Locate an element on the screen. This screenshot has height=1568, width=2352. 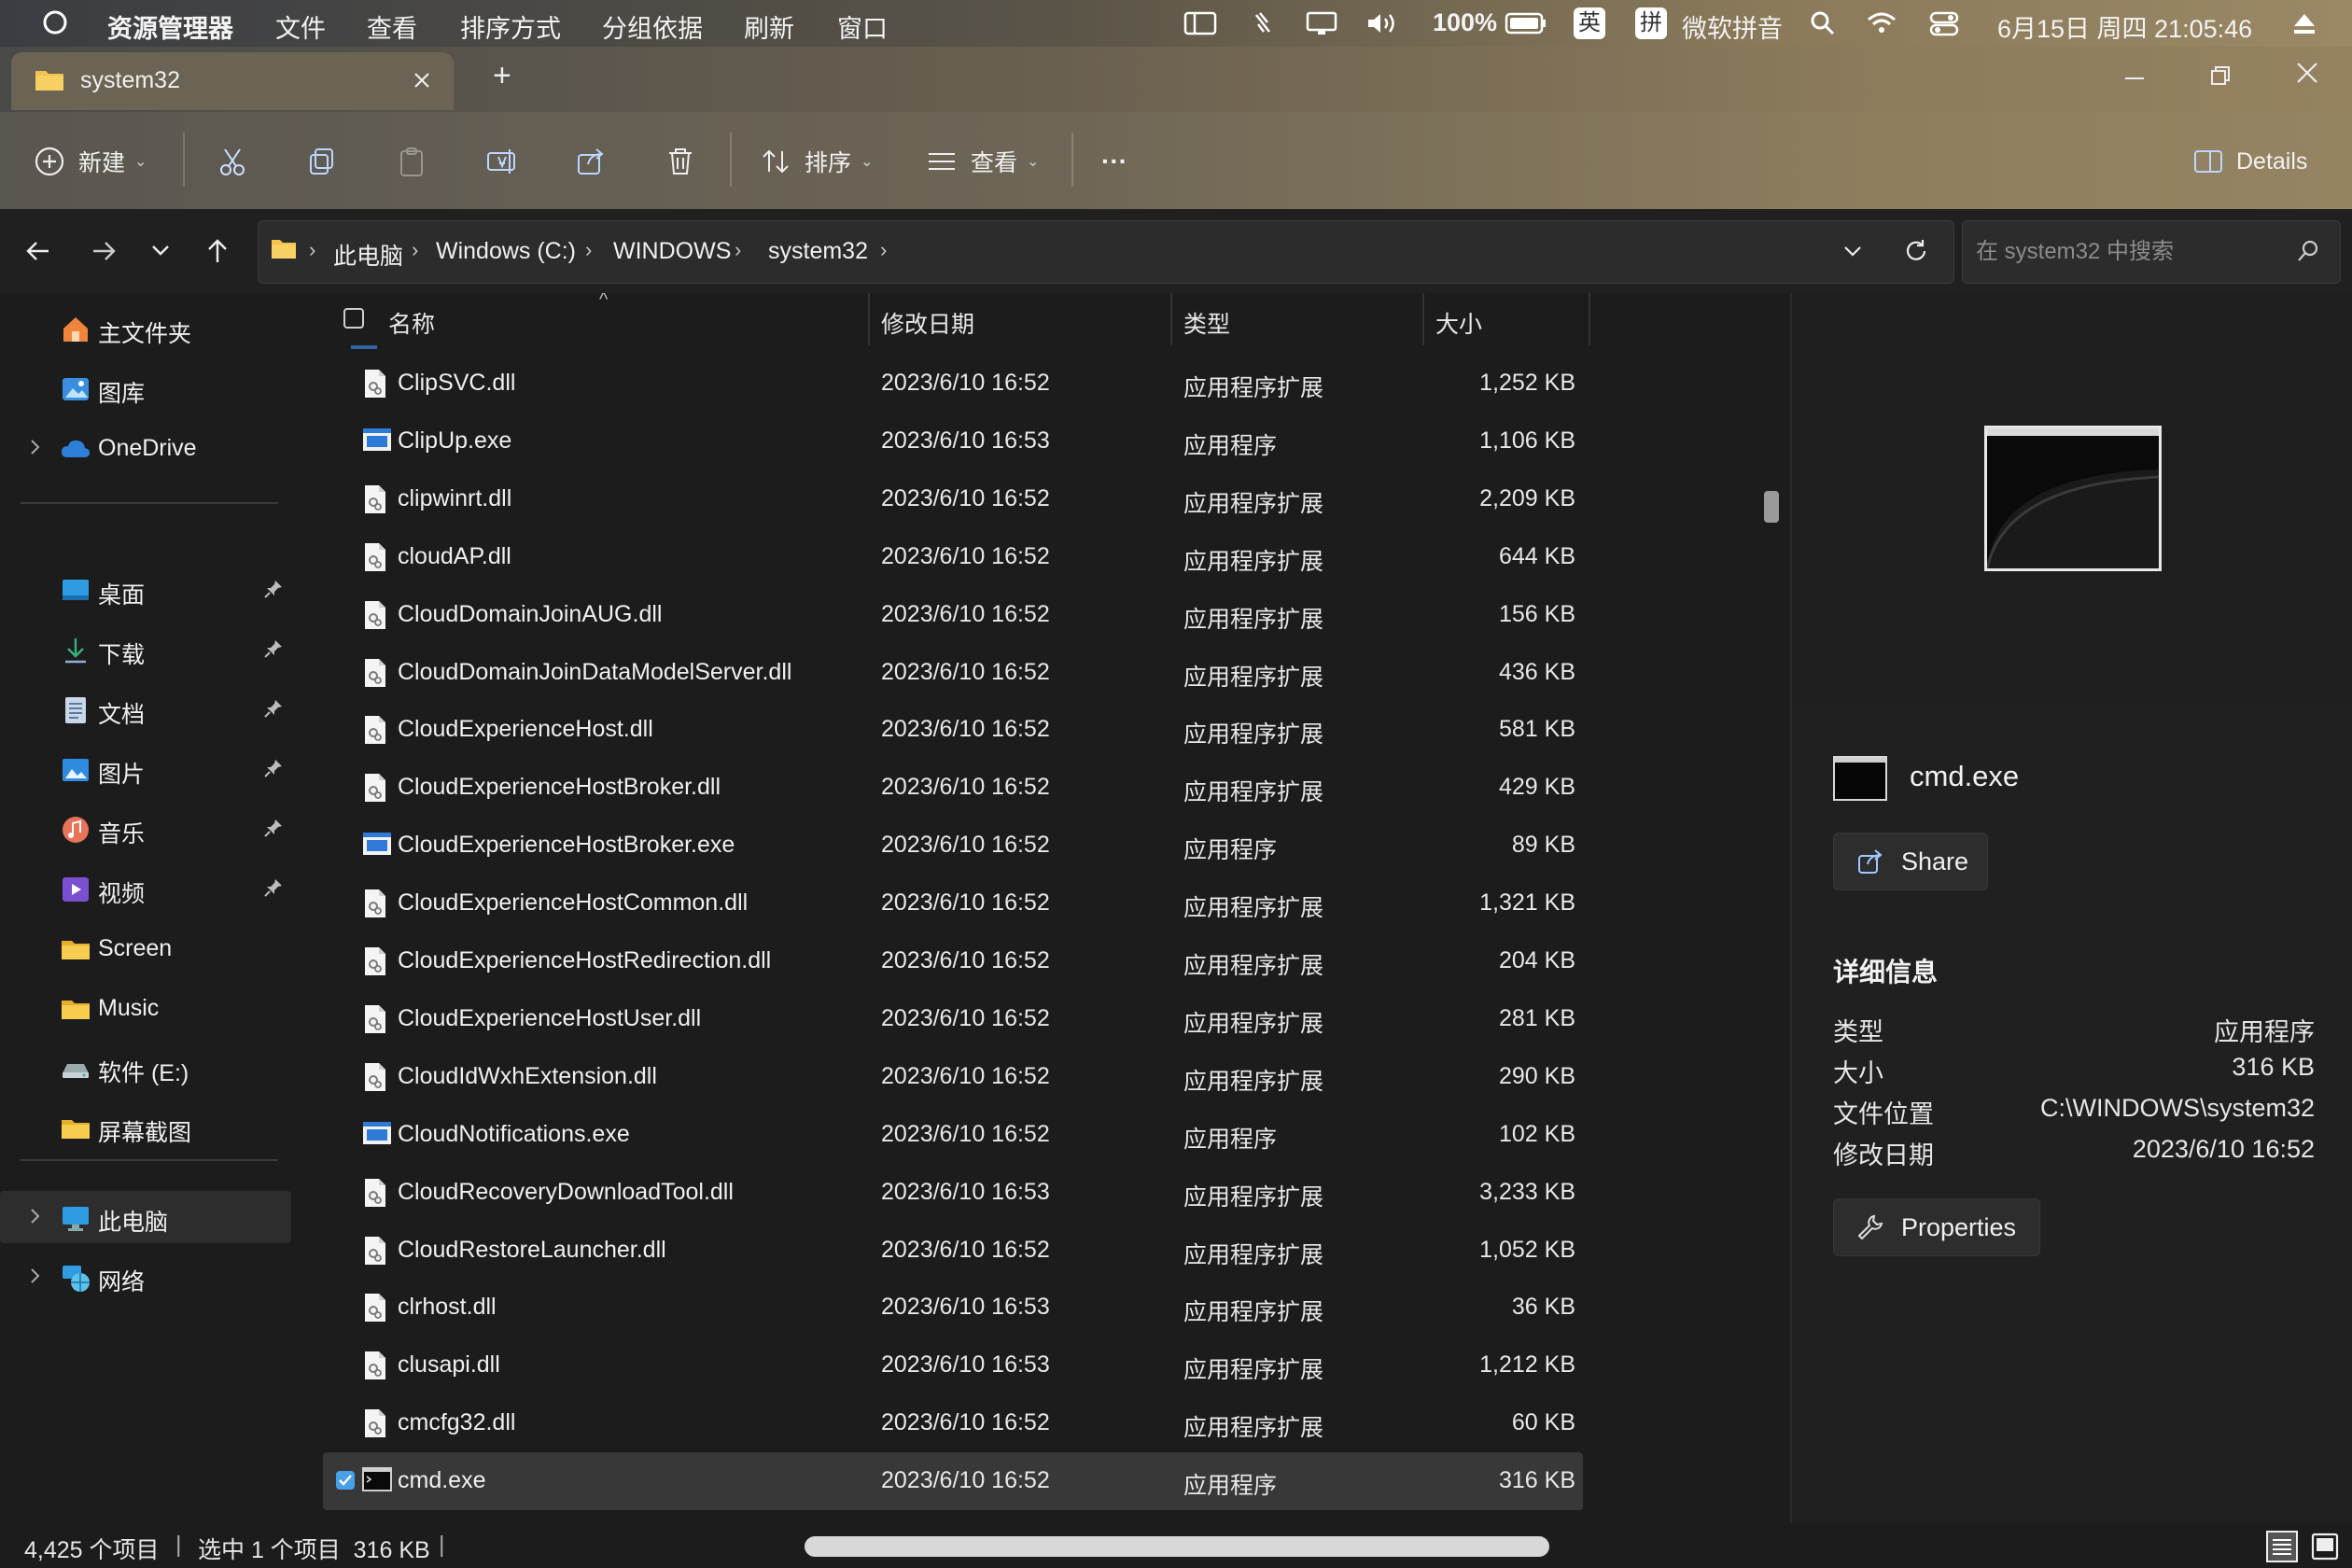
menu-refresh: 刷新 is located at coordinates (769, 26).